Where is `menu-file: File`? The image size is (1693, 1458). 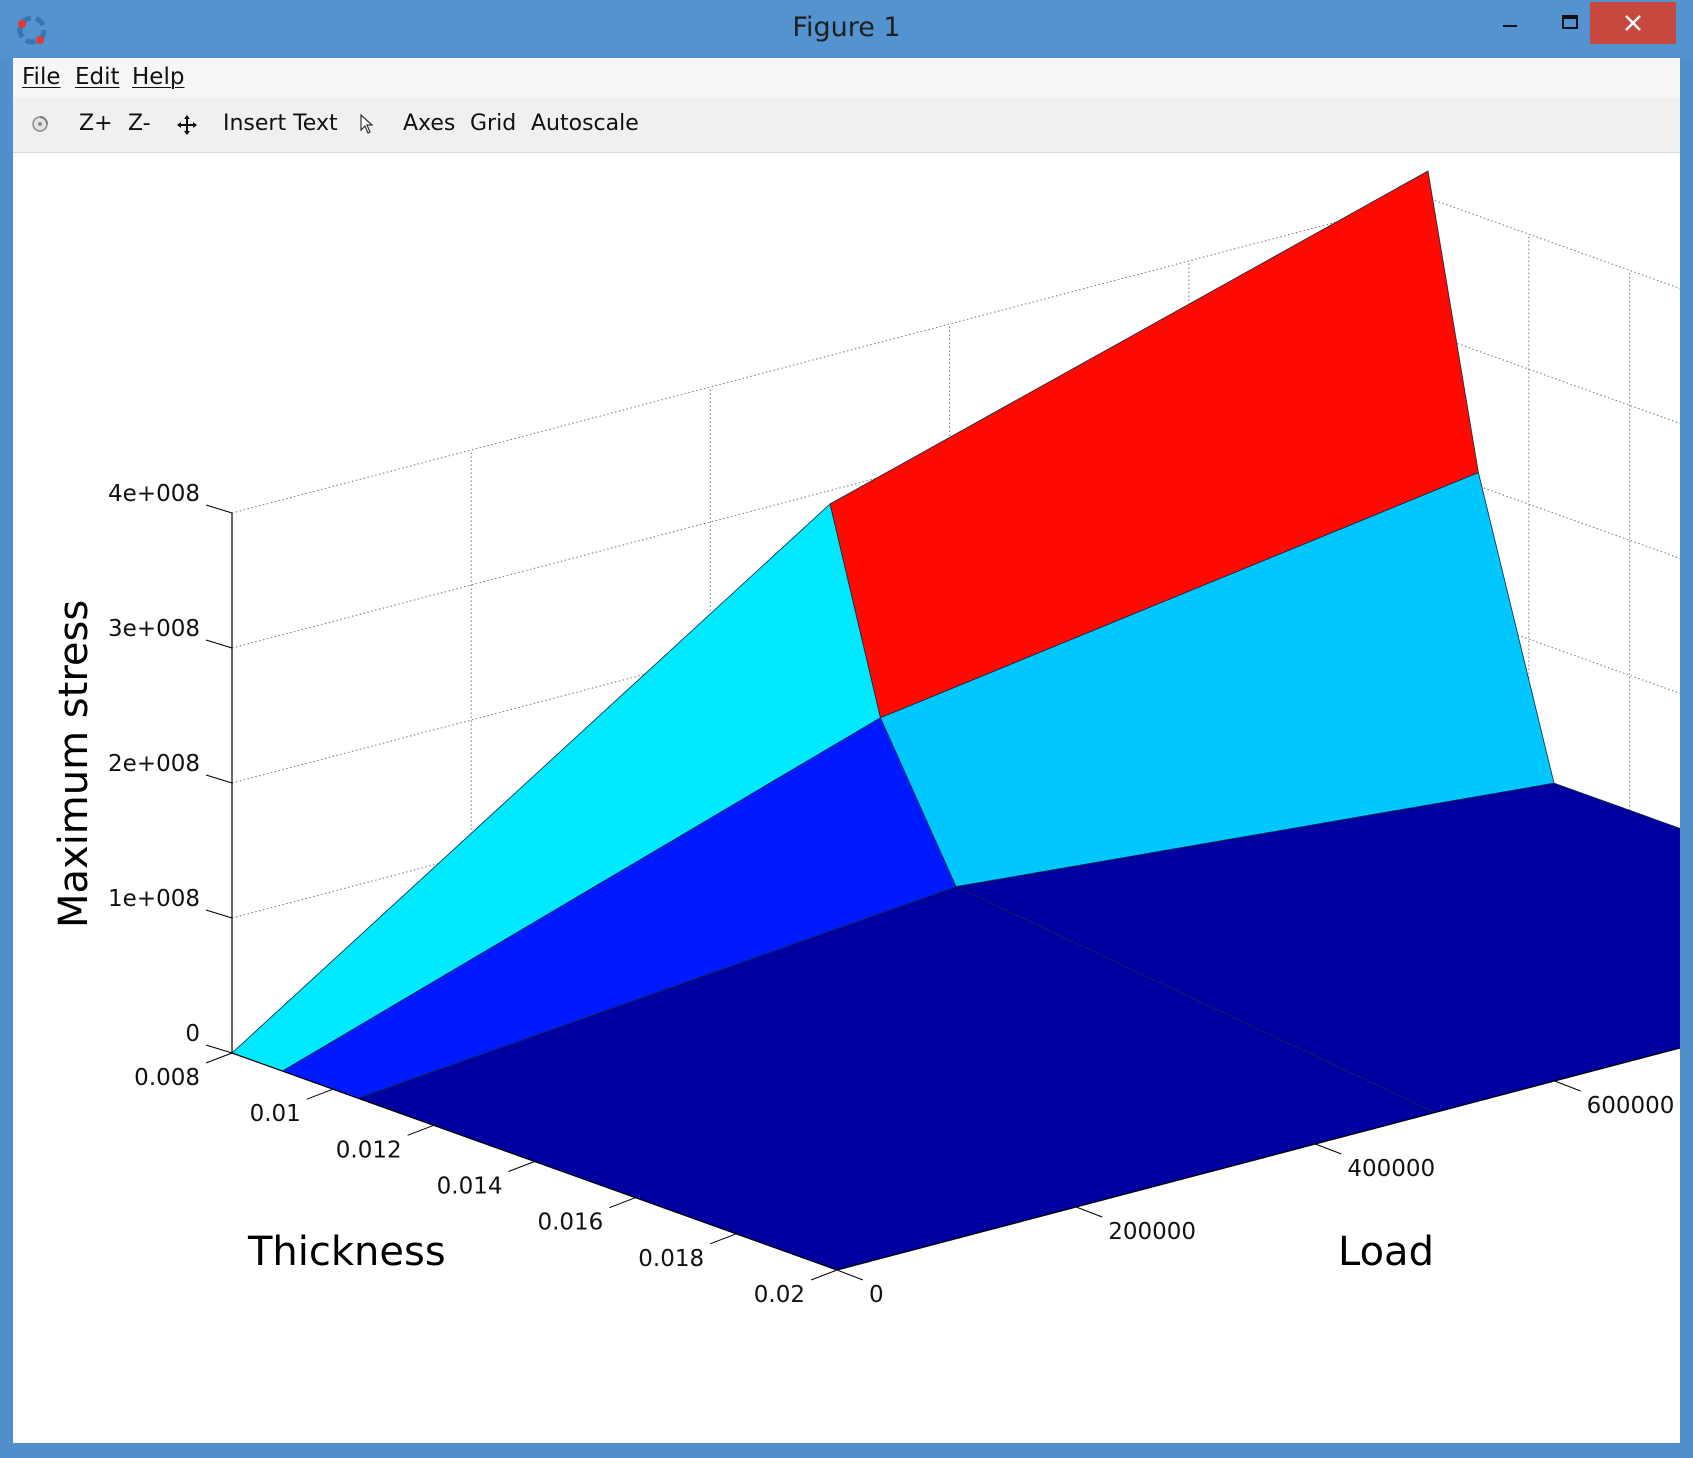
menu-file: File is located at coordinates (41, 77).